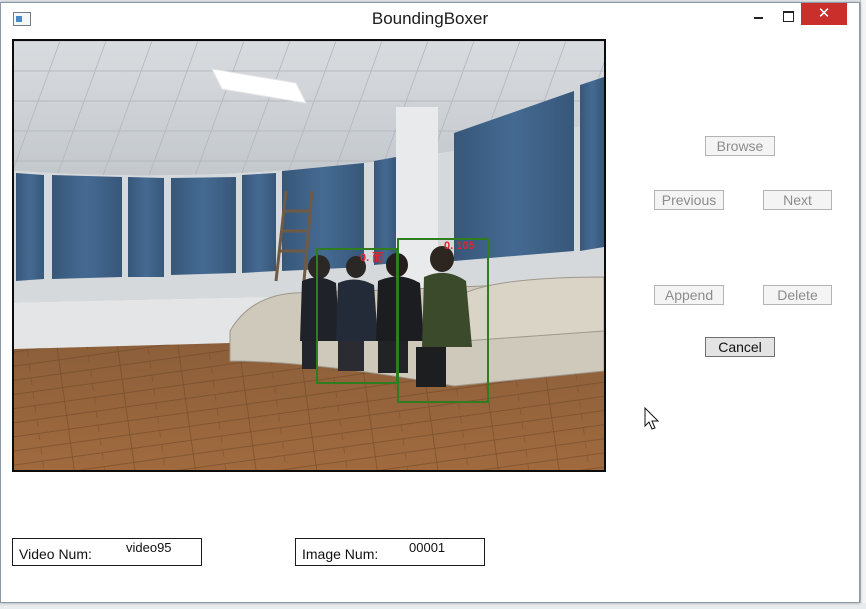 This screenshot has height=609, width=866. I want to click on mouse-pointer-icon, so click(652, 418).